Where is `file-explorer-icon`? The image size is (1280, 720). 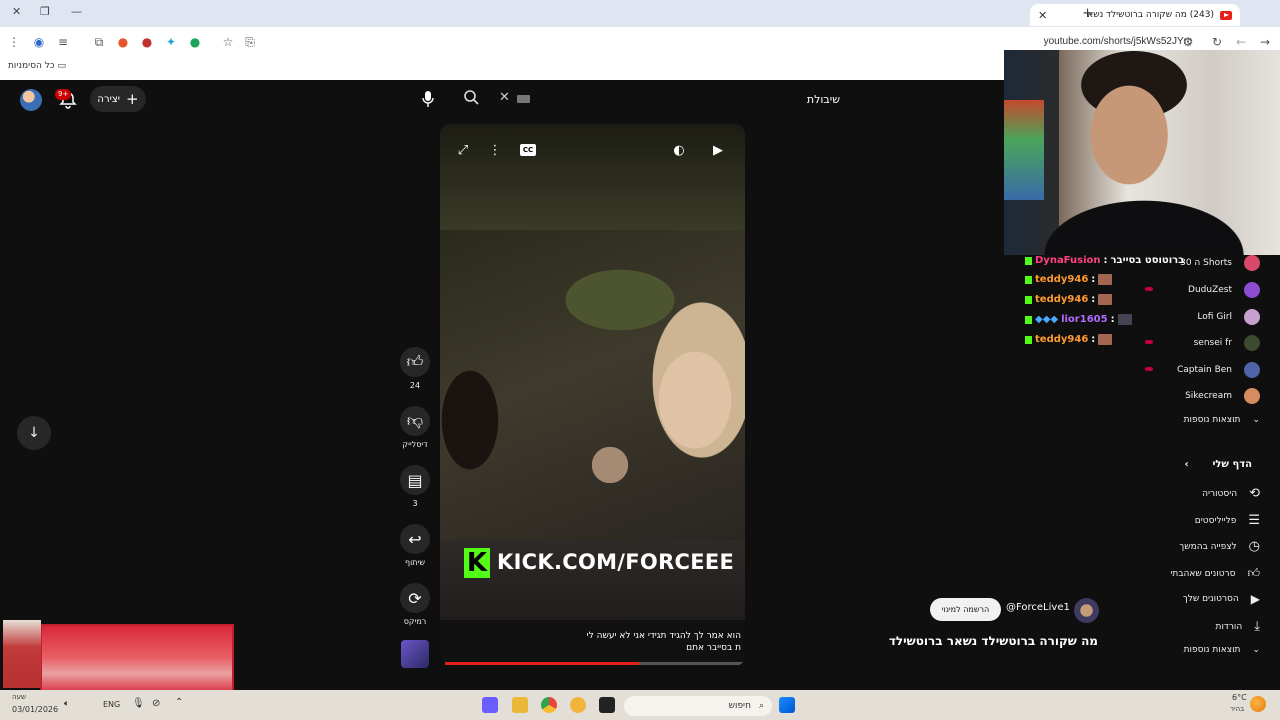 file-explorer-icon is located at coordinates (520, 705).